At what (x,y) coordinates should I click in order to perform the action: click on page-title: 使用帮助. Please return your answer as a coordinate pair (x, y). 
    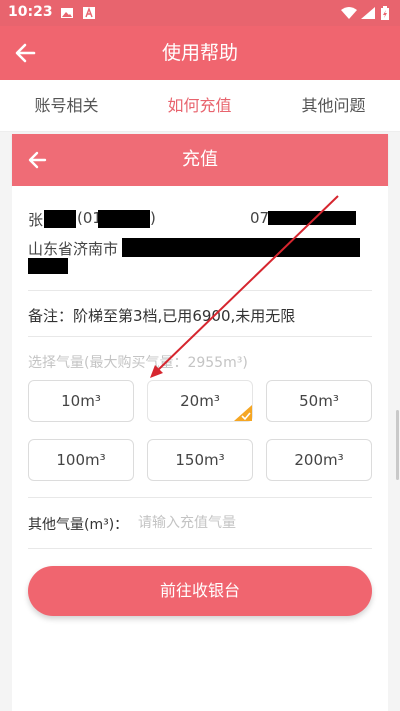
    Looking at the image, I should click on (199, 53).